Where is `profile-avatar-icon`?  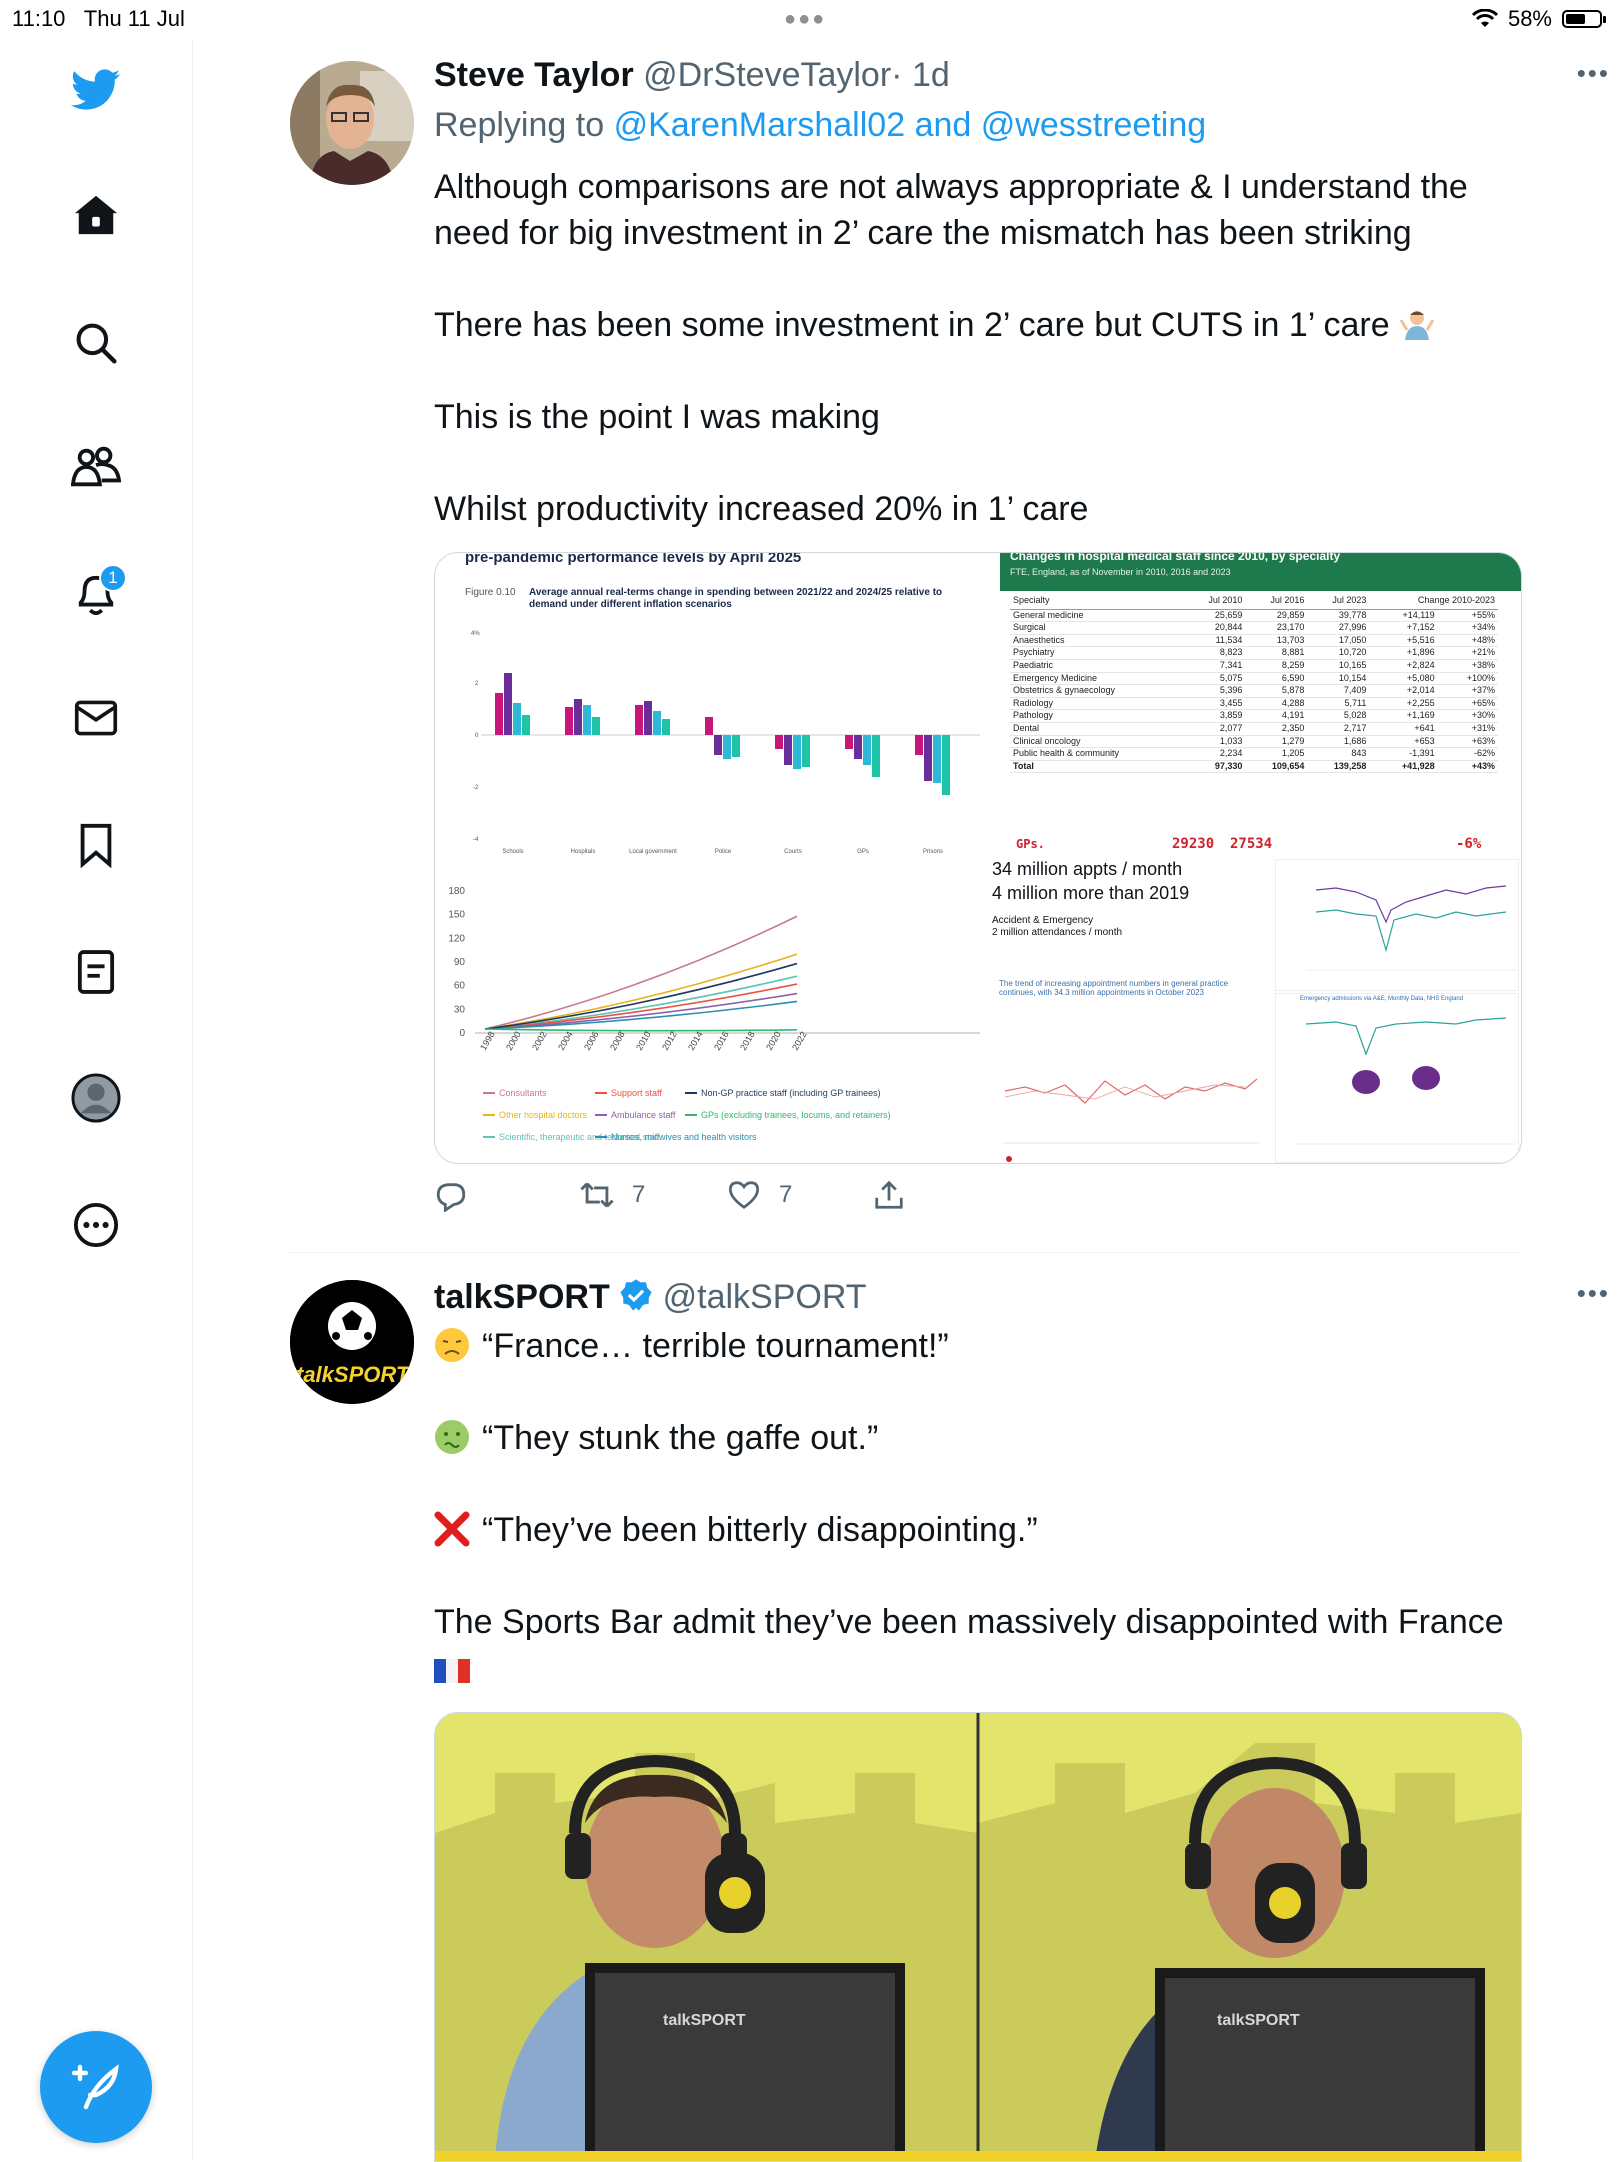
profile-avatar-icon is located at coordinates (96, 1098).